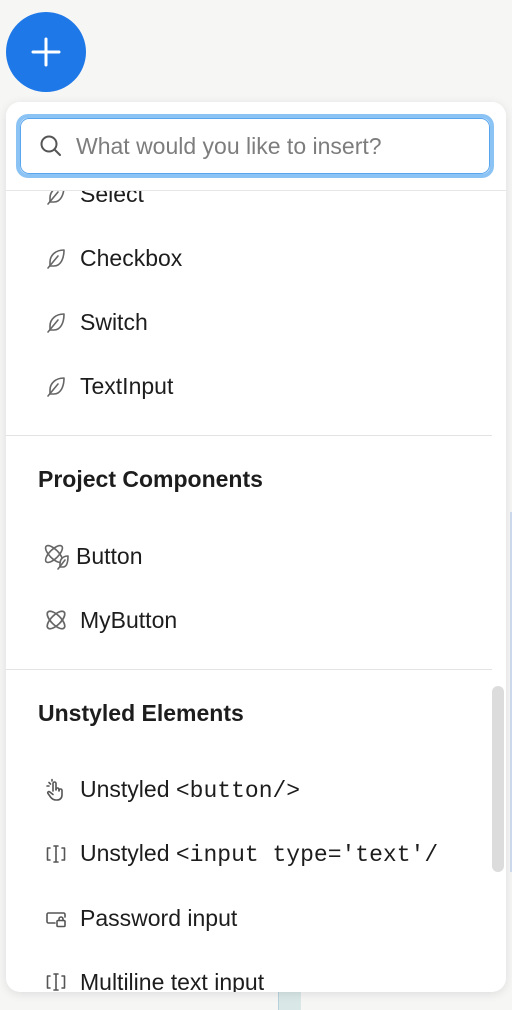  I want to click on lock-input-icon, so click(56, 918).